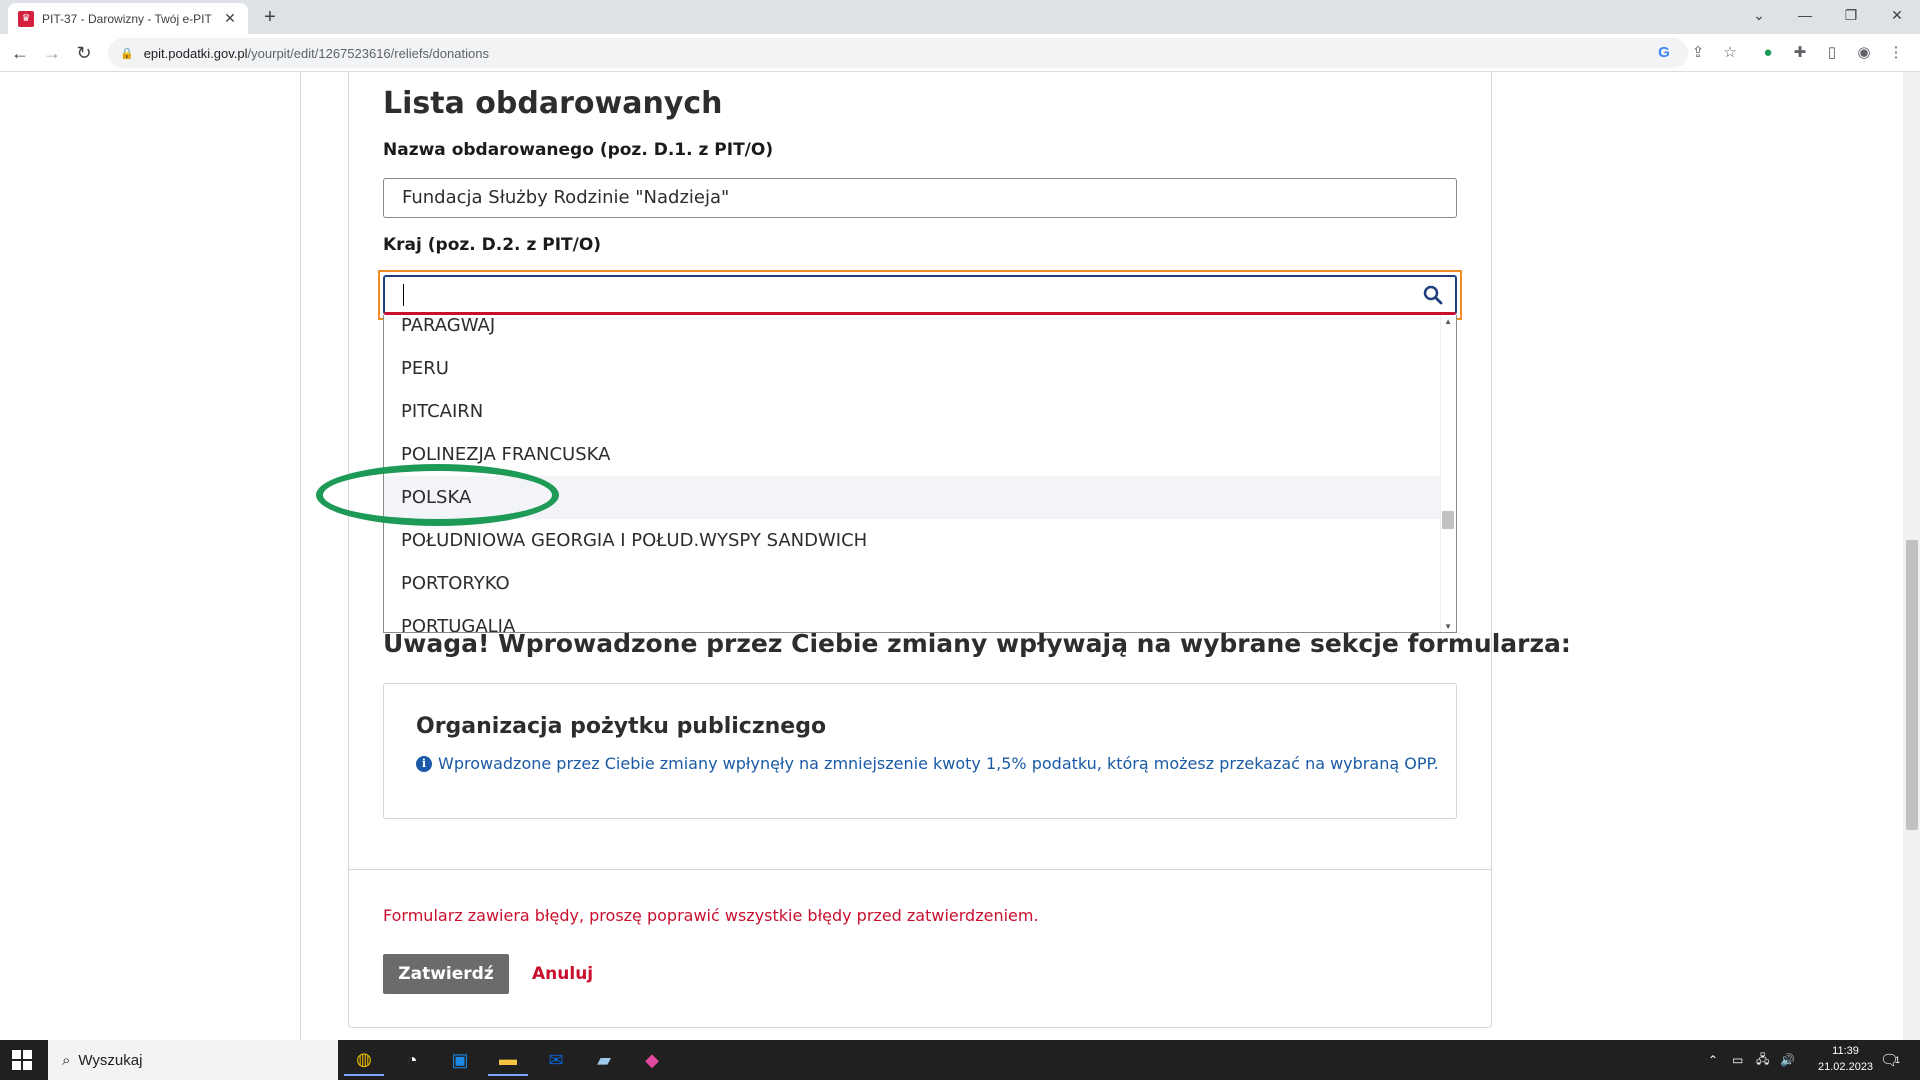 This screenshot has width=1920, height=1080. I want to click on notification-count: 1, so click(1898, 1060).